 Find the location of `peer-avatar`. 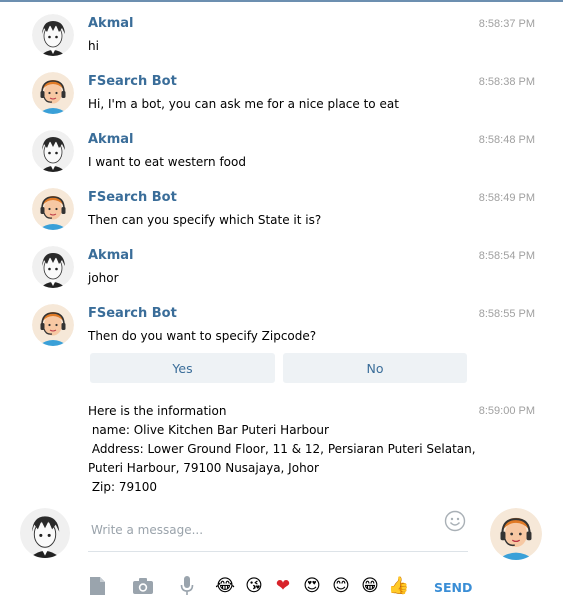

peer-avatar is located at coordinates (516, 534).